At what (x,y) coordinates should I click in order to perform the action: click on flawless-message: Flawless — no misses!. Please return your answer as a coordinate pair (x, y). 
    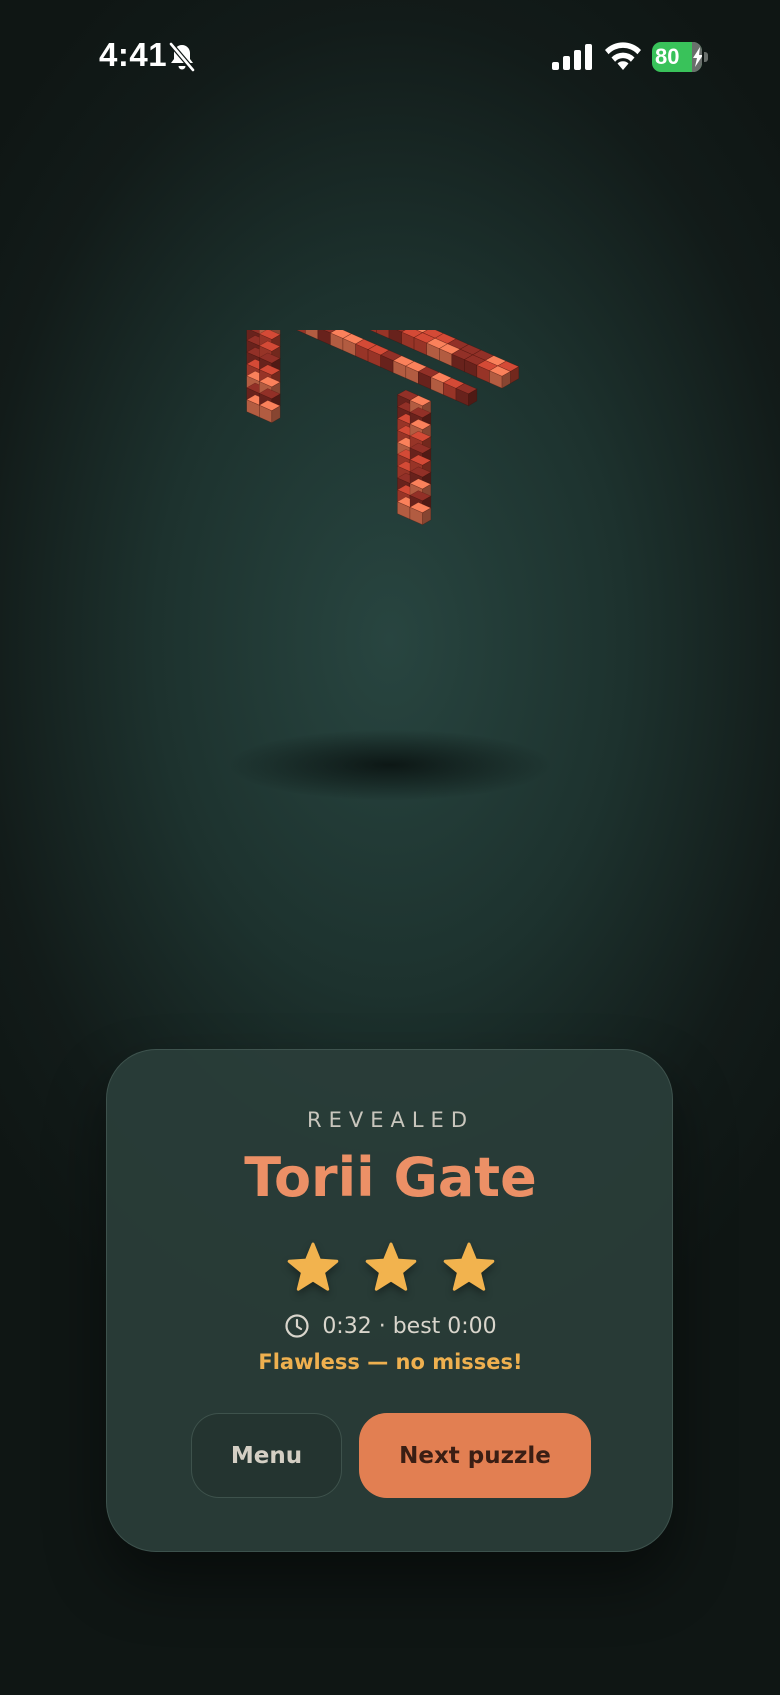
    Looking at the image, I should click on (390, 1362).